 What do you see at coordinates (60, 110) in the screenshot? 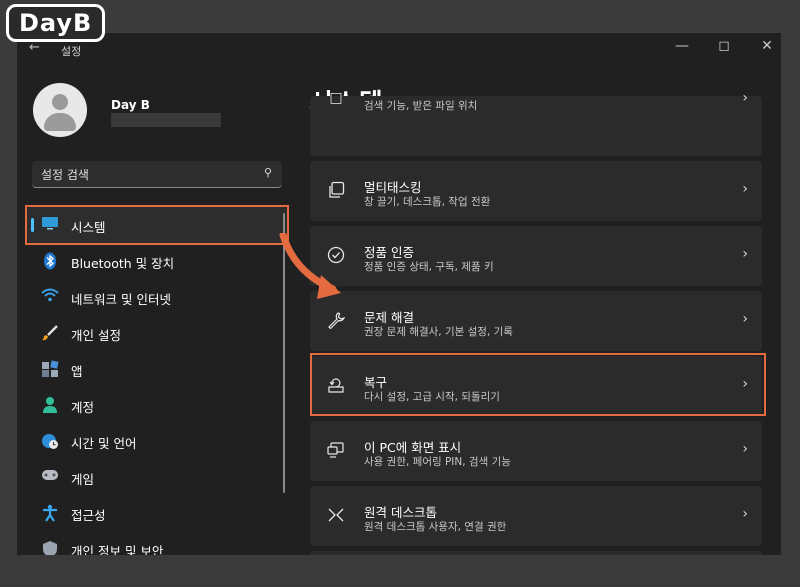
I see `avatar` at bounding box center [60, 110].